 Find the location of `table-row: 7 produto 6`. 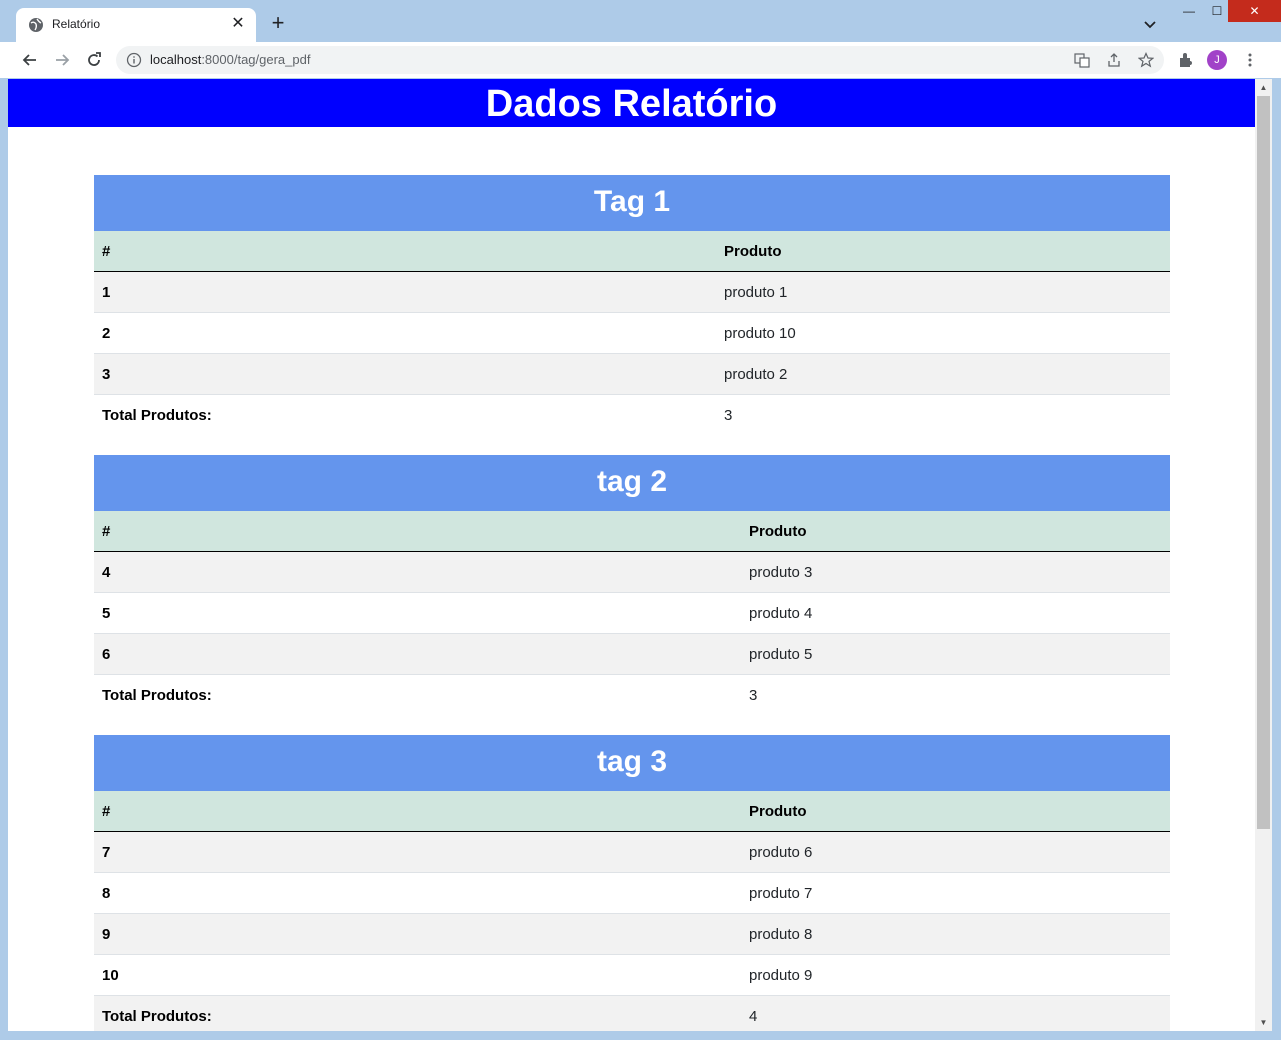

table-row: 7 produto 6 is located at coordinates (632, 852).